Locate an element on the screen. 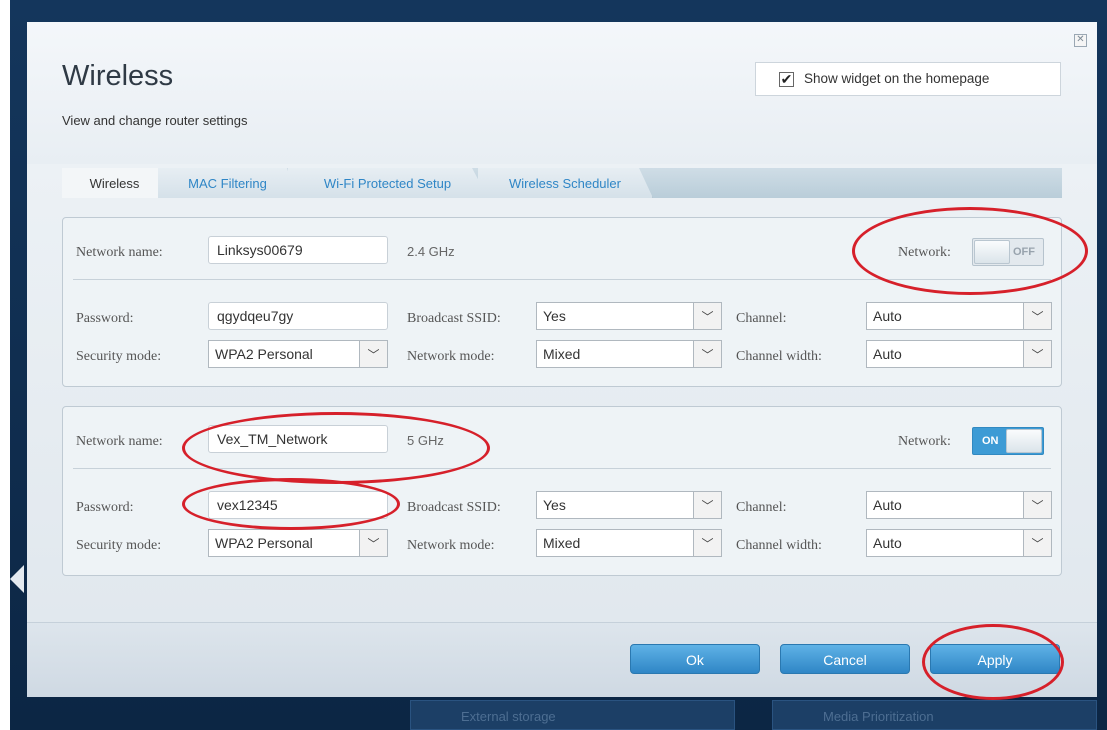 The width and height of the screenshot is (1107, 730). password-field: qgydqeu7gy is located at coordinates (298, 316).